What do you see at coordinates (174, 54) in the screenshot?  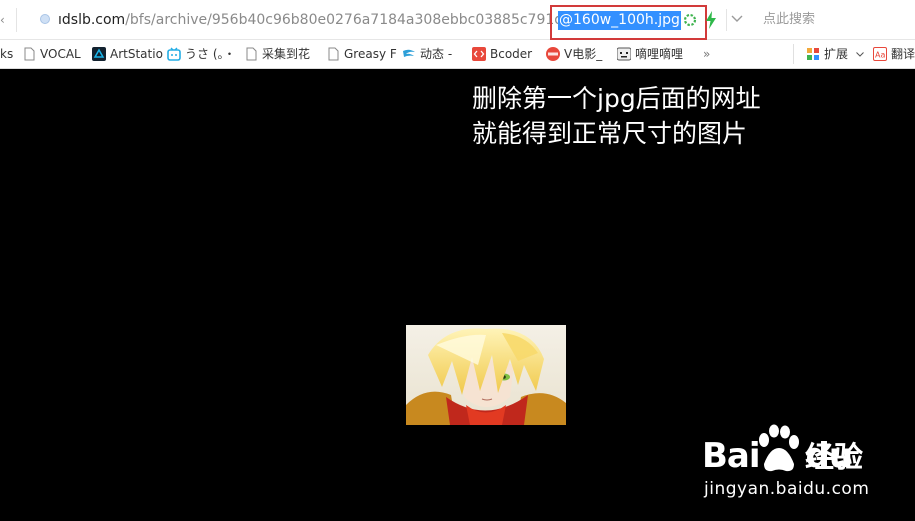 I see `bilibili-icon` at bounding box center [174, 54].